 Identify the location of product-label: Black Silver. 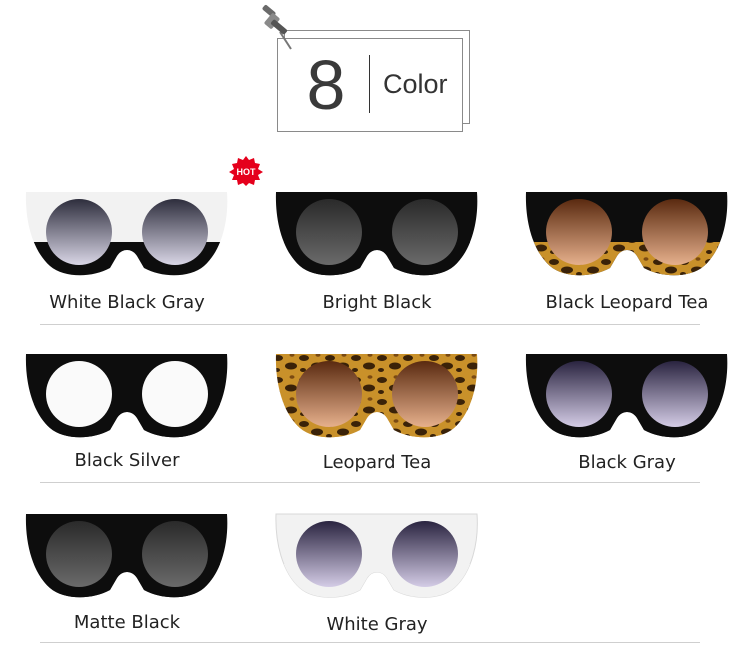
(127, 460).